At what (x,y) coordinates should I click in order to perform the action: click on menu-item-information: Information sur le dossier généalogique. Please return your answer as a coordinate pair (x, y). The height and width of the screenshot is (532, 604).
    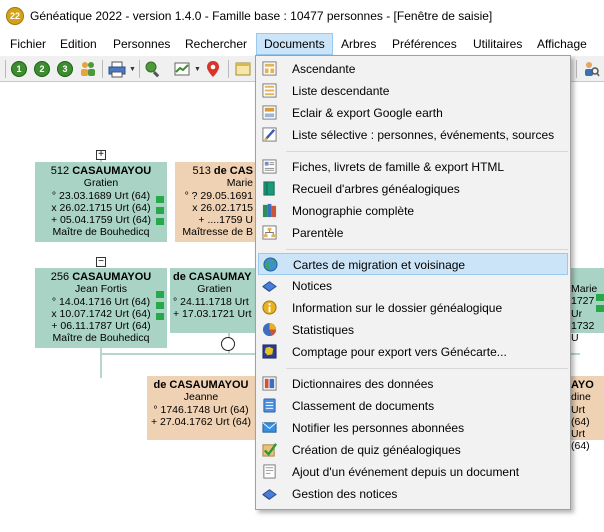
    Looking at the image, I should click on (413, 308).